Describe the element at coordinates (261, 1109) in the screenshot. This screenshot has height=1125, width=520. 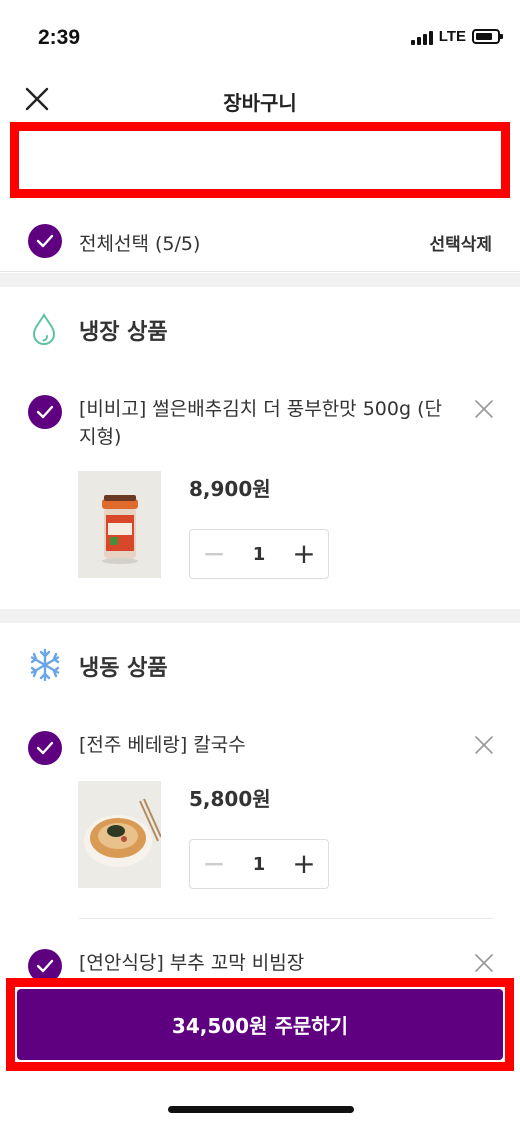
I see `home-indicator` at that location.